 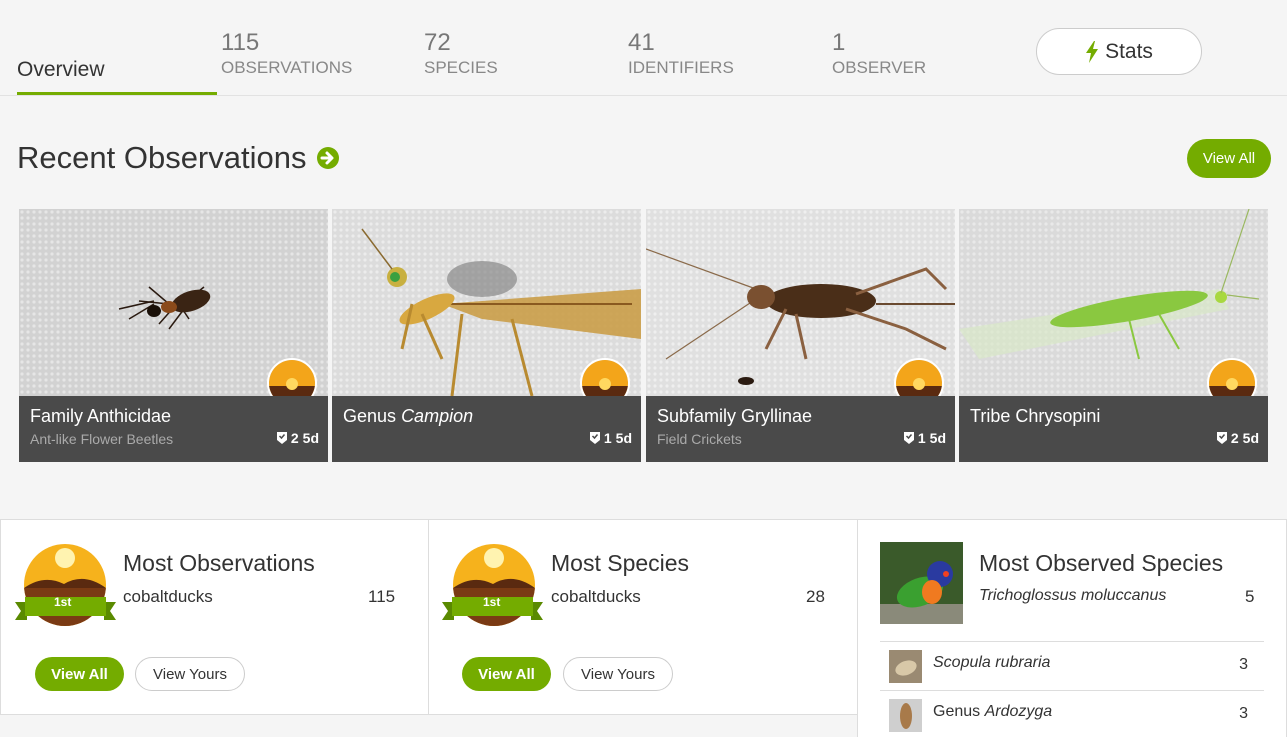 I want to click on tab-observers: 1 OBSERVER, so click(x=879, y=55).